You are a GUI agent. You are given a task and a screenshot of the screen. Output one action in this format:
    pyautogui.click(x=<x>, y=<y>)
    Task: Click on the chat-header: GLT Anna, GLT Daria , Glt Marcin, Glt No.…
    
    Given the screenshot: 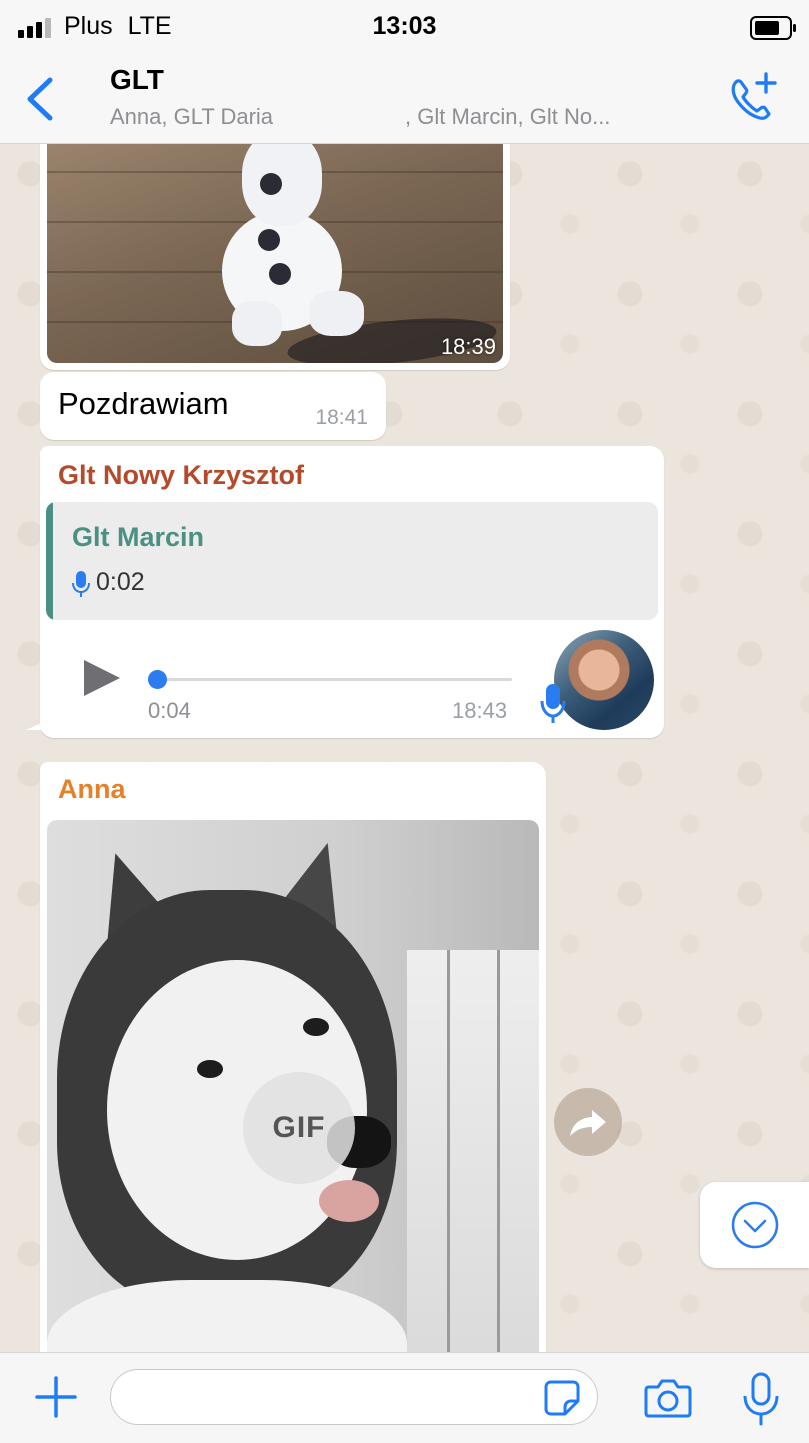 What is the action you would take?
    pyautogui.click(x=404, y=100)
    